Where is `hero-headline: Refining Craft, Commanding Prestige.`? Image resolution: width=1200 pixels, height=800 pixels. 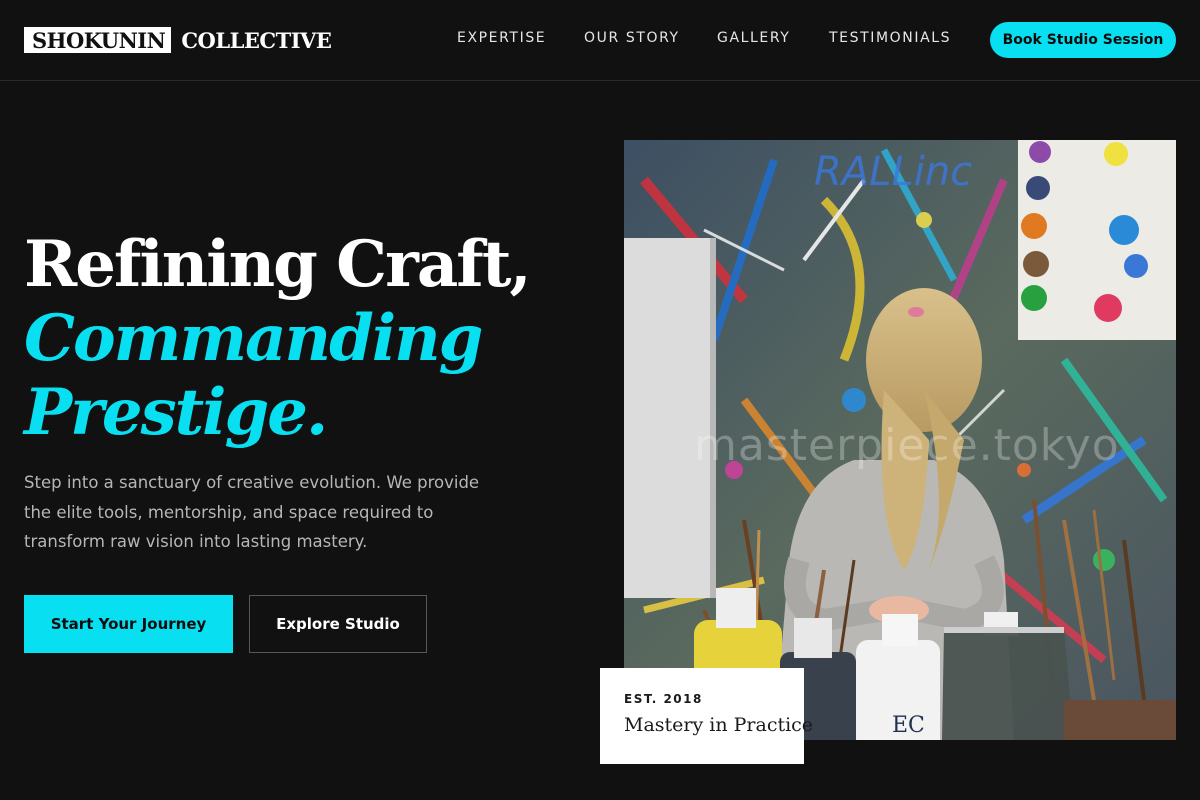
hero-headline: Refining Craft, Commanding Prestige. is located at coordinates (278, 338).